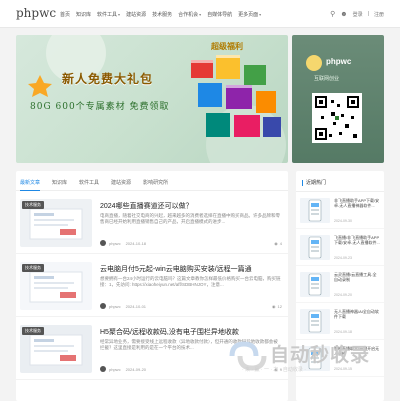 This screenshot has height=401, width=400. I want to click on nav-item-label: 软件工具, so click(107, 14).